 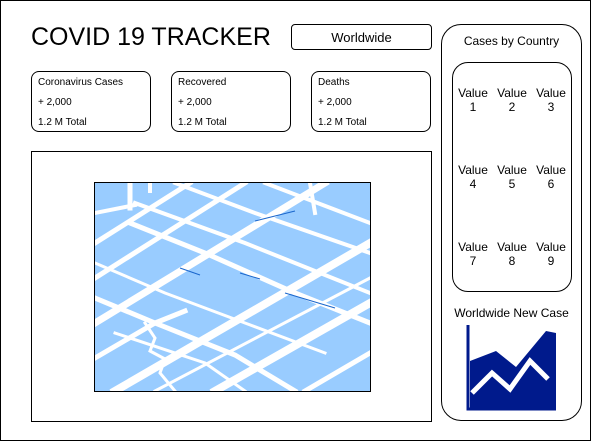 I want to click on stat-label: Coronavirus Cases, so click(x=81, y=82).